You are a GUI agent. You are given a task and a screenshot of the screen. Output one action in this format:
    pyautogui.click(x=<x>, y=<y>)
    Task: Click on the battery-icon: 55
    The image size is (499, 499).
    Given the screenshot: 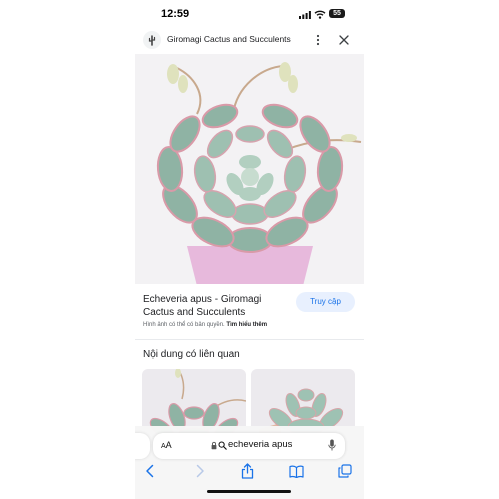 What is the action you would take?
    pyautogui.click(x=337, y=13)
    